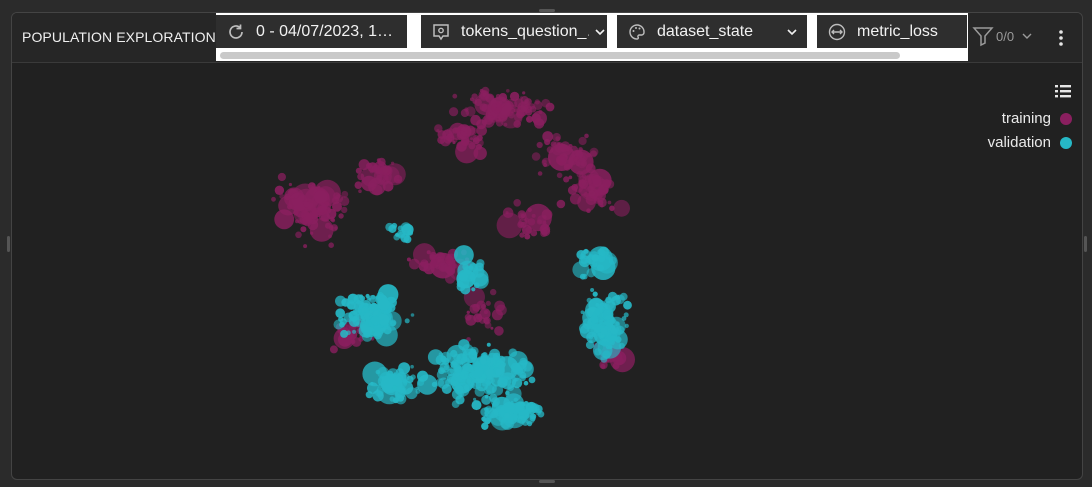  Describe the element at coordinates (712, 31) in the screenshot. I see `dataset-state-chip: dataset_state` at that location.